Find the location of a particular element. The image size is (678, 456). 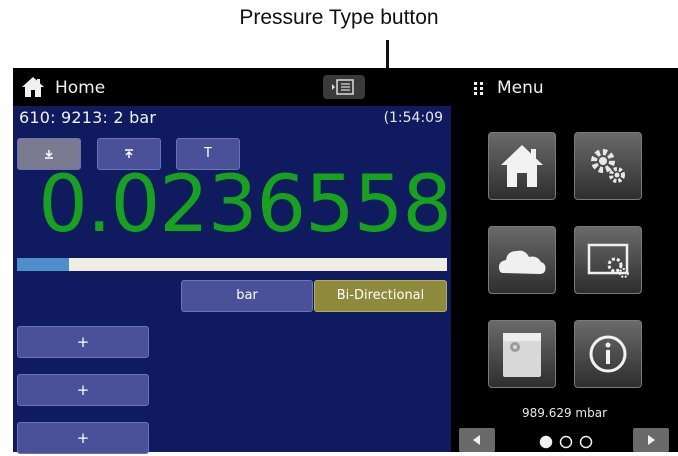

callout-label: Pressure Type button is located at coordinates (339, 18).